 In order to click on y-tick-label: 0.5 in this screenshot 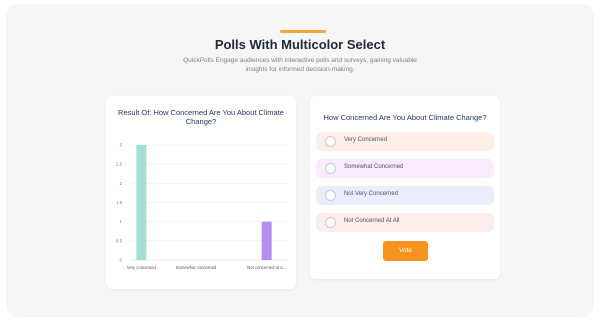, I will do `click(119, 240)`.